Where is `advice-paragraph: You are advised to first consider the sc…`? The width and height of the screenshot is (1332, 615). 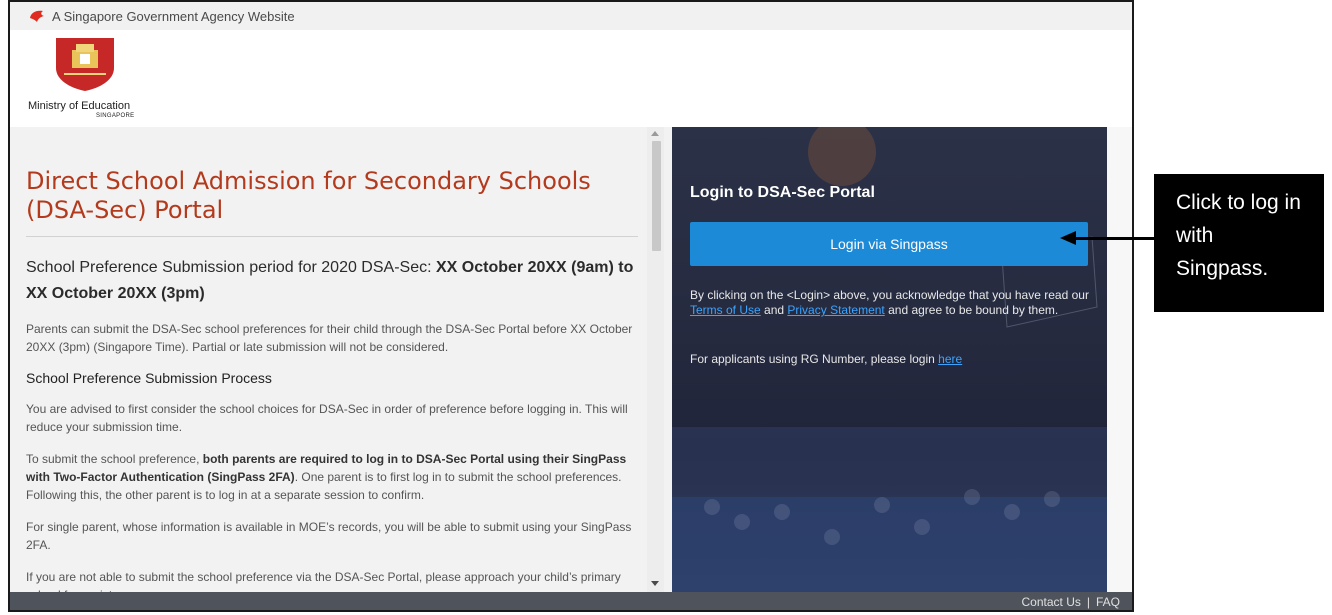
advice-paragraph: You are advised to first consider the sc… is located at coordinates (327, 418).